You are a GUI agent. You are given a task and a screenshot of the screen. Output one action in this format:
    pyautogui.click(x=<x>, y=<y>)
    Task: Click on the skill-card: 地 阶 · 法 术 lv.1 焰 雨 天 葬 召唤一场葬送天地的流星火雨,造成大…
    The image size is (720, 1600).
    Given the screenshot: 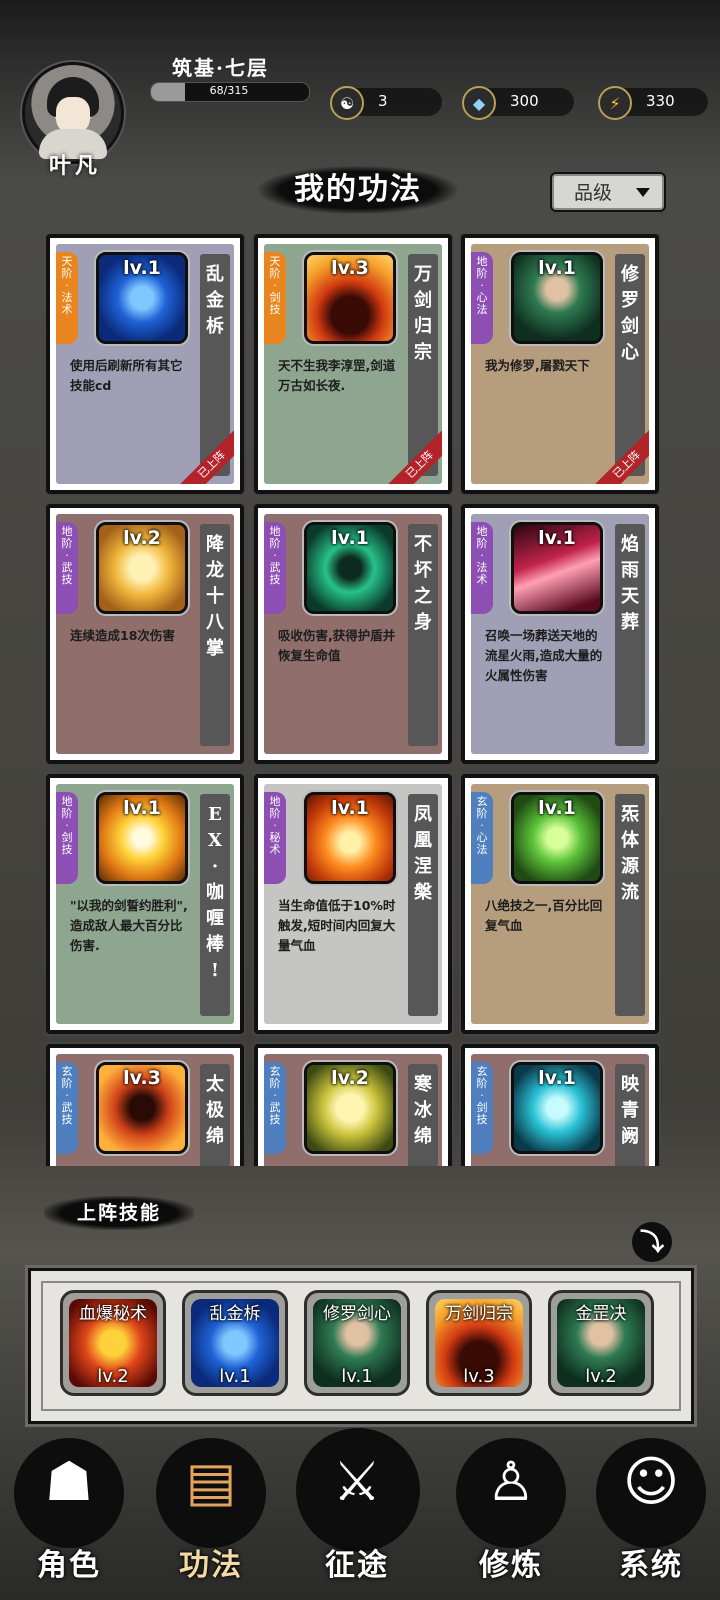 What is the action you would take?
    pyautogui.click(x=560, y=634)
    